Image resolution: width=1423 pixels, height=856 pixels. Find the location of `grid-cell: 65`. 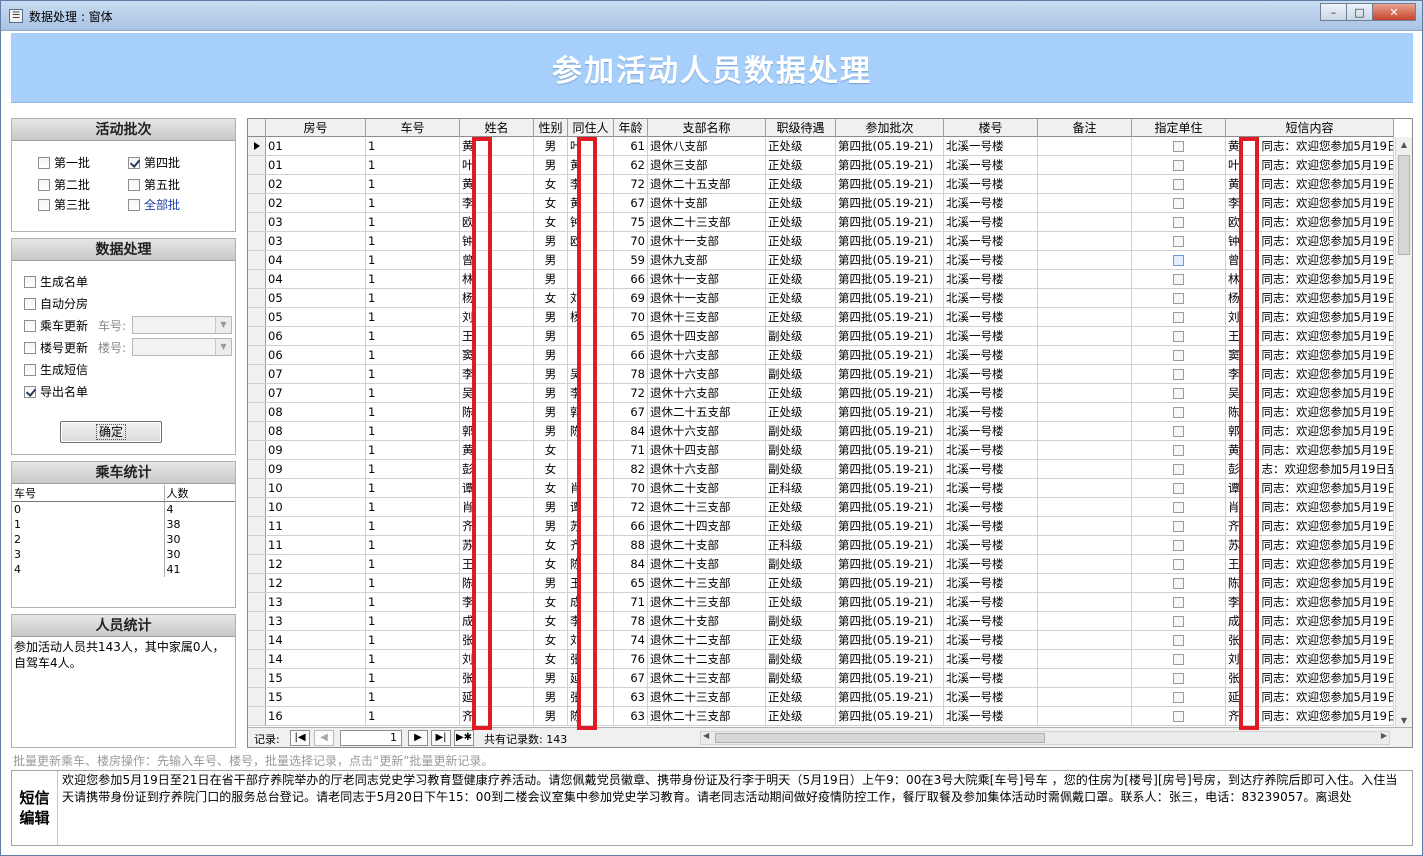

grid-cell: 65 is located at coordinates (631, 336).